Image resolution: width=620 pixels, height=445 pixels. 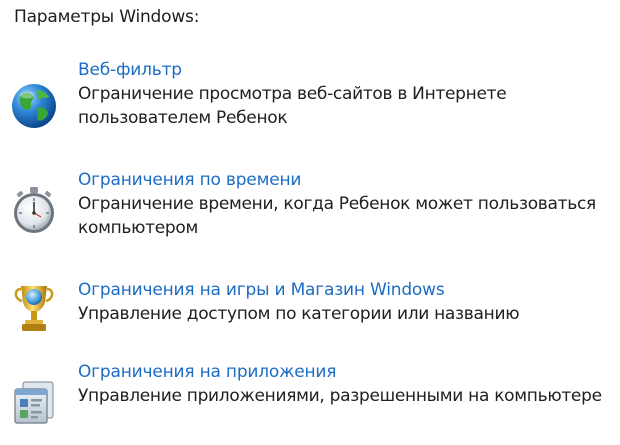 I want to click on app-restrictions-link: Ограничения на приложения, so click(x=346, y=372).